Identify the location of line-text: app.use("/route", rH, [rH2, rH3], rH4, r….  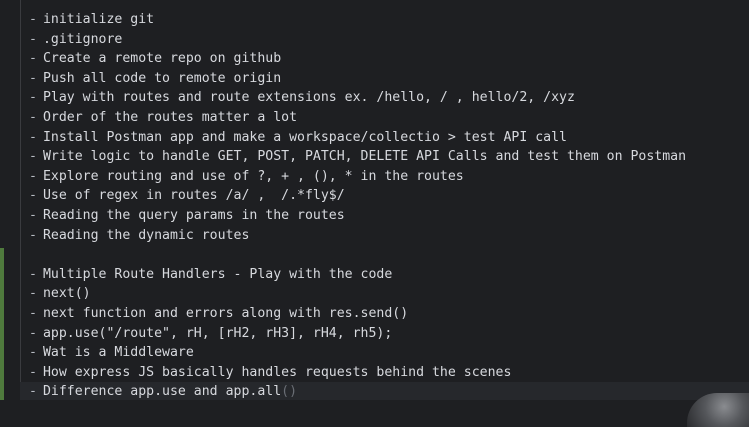
(217, 333).